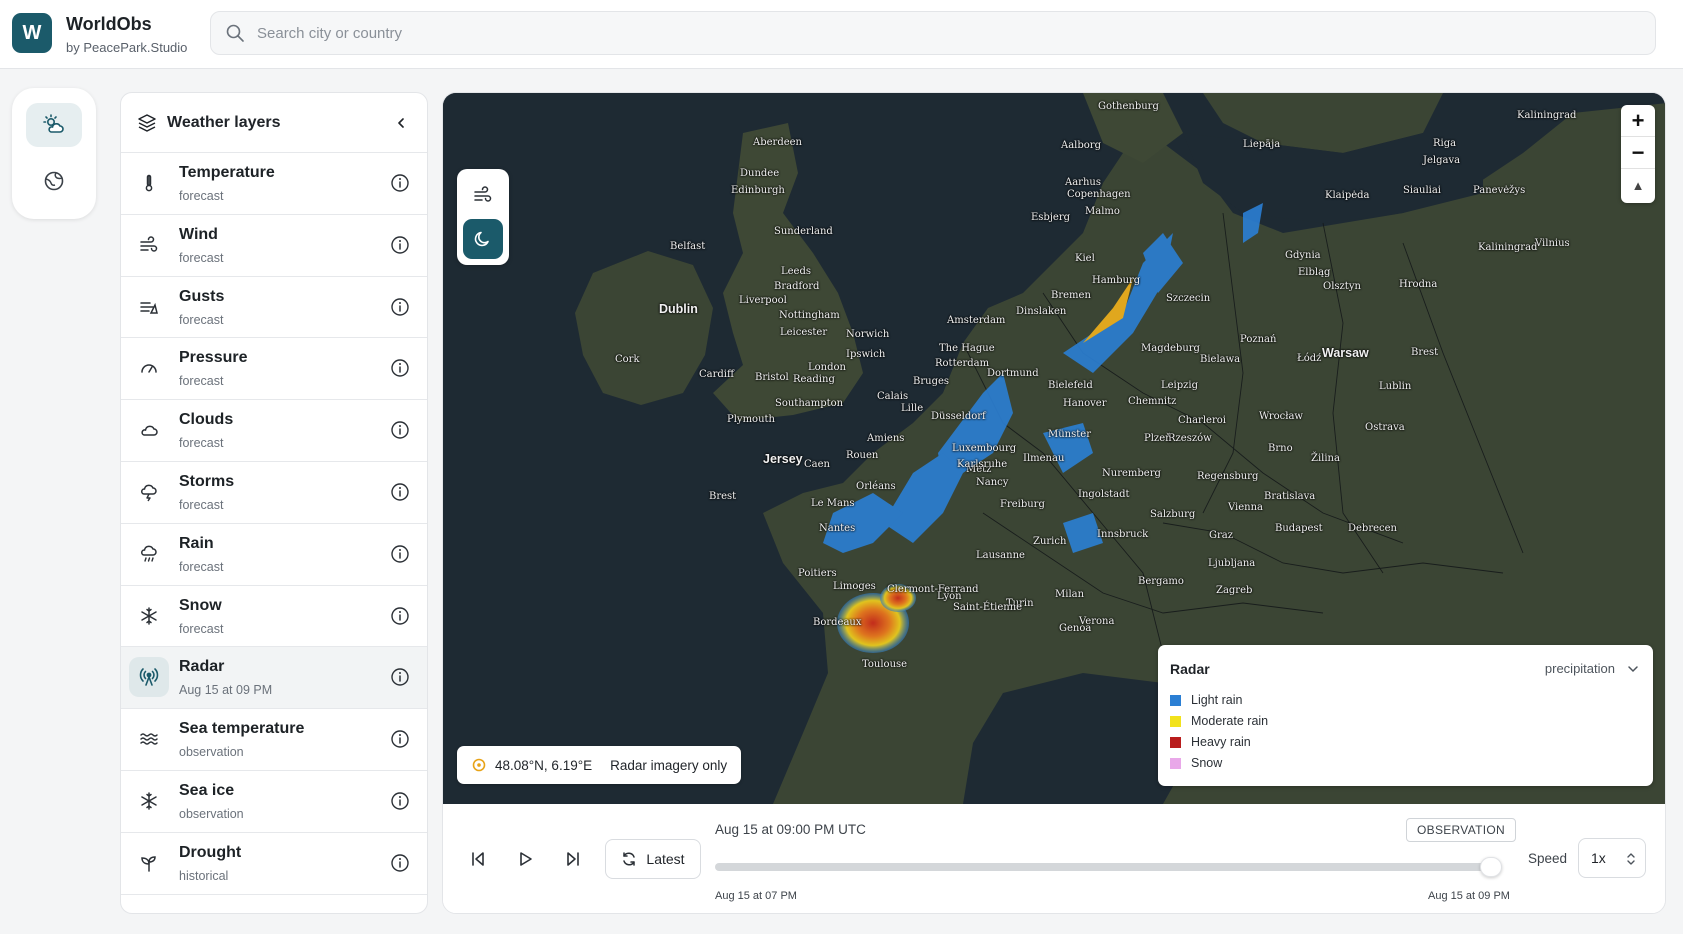 The image size is (1683, 934). I want to click on city-label: Brno, so click(1280, 448).